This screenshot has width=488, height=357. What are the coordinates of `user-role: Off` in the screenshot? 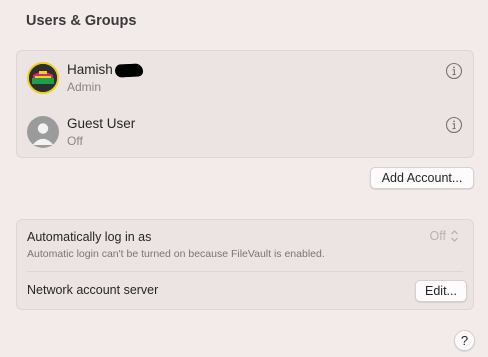 It's located at (75, 141).